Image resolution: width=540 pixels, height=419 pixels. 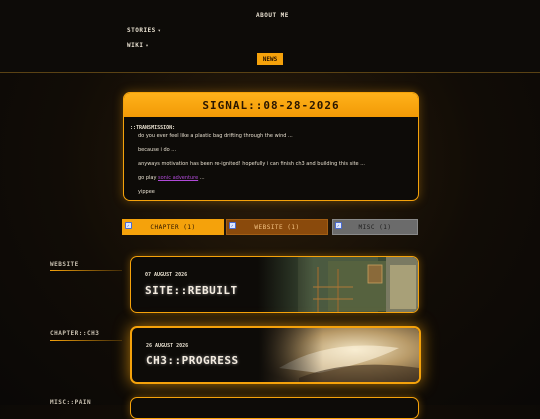 What do you see at coordinates (147, 178) in the screenshot?
I see `transmission-text: go play` at bounding box center [147, 178].